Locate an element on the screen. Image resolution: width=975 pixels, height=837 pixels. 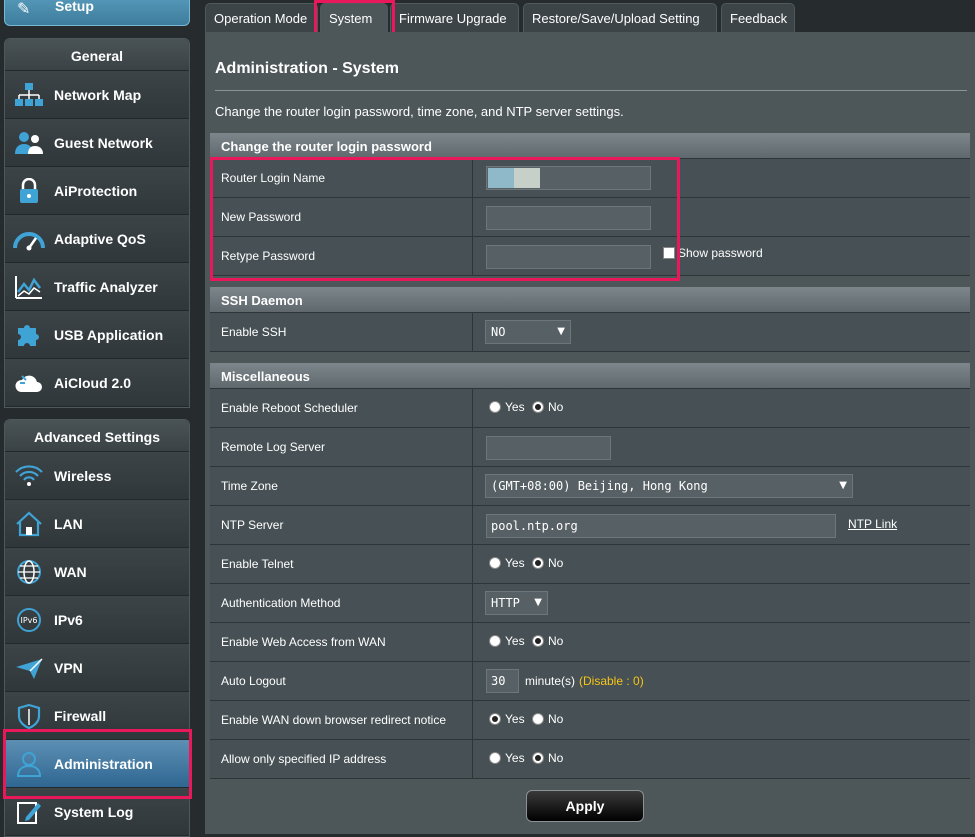
menu-vpn: VPN is located at coordinates (97, 668).